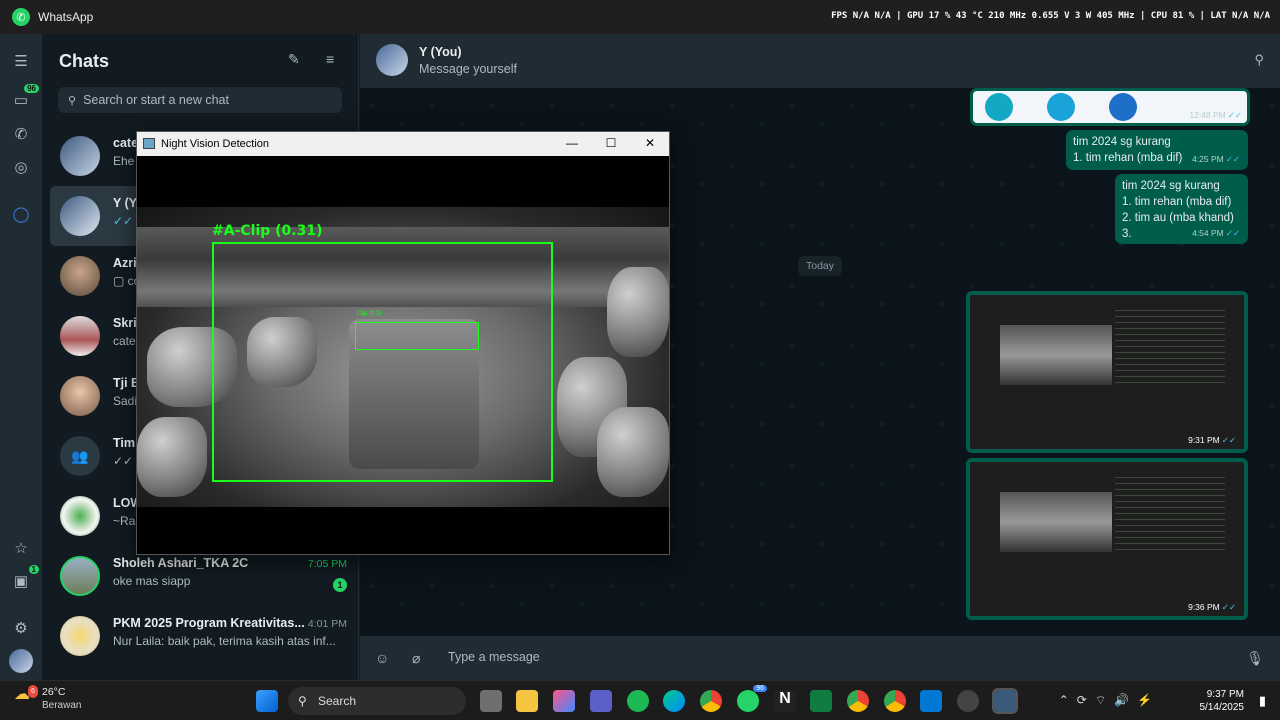  I want to click on message-time: 9:31 PM ✓✓, so click(1212, 440).